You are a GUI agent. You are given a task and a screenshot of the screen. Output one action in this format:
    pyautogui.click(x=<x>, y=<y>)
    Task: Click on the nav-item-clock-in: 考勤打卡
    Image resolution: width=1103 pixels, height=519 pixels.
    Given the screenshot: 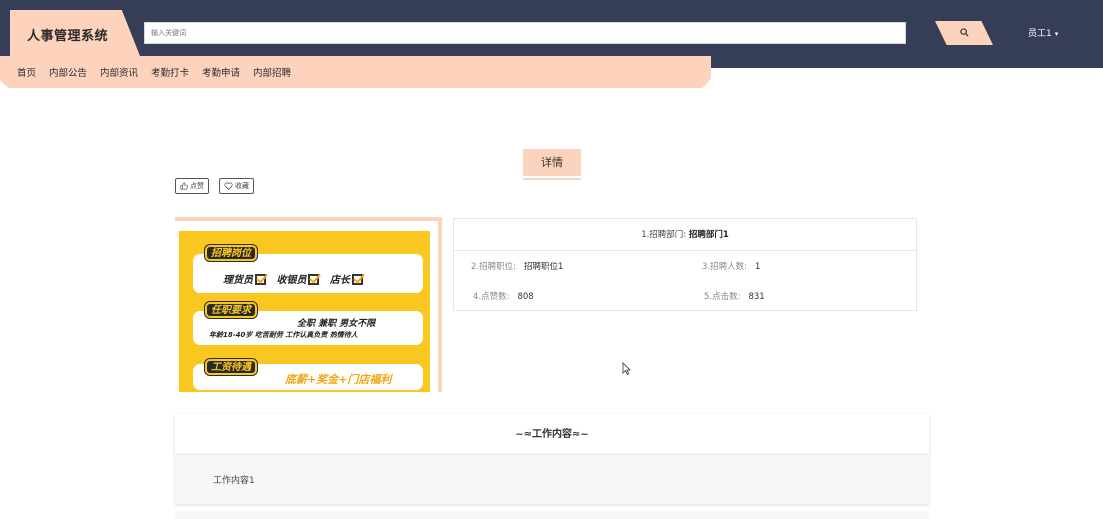 What is the action you would take?
    pyautogui.click(x=170, y=72)
    